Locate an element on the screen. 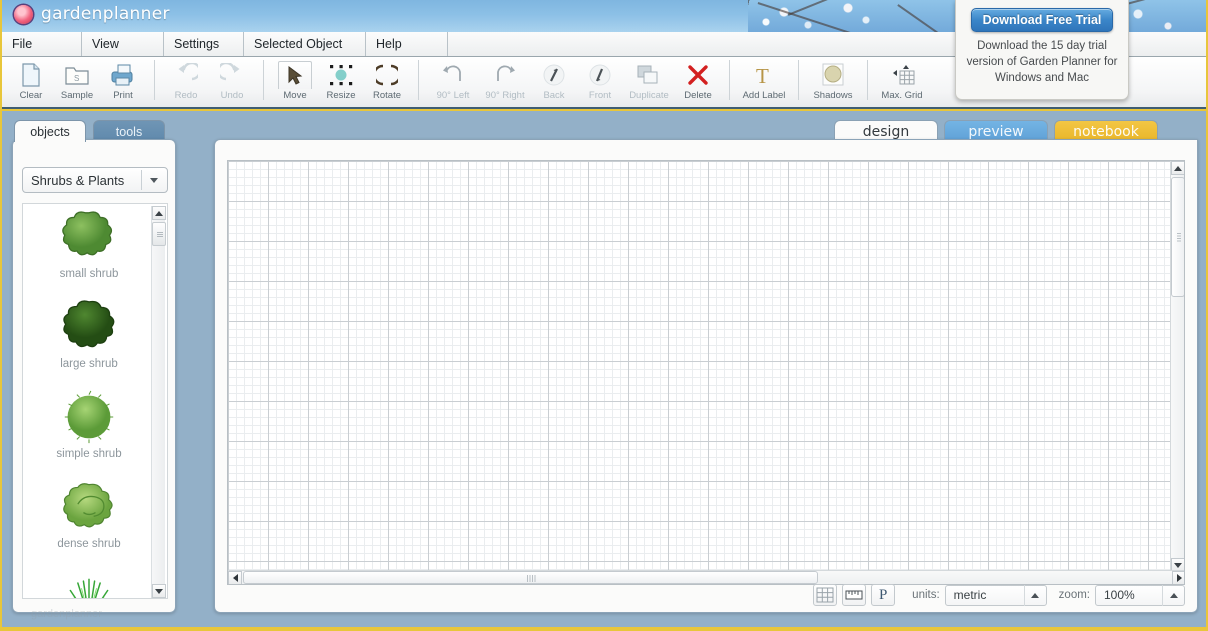 The width and height of the screenshot is (1208, 631). units-select: metric is located at coordinates (995, 595).